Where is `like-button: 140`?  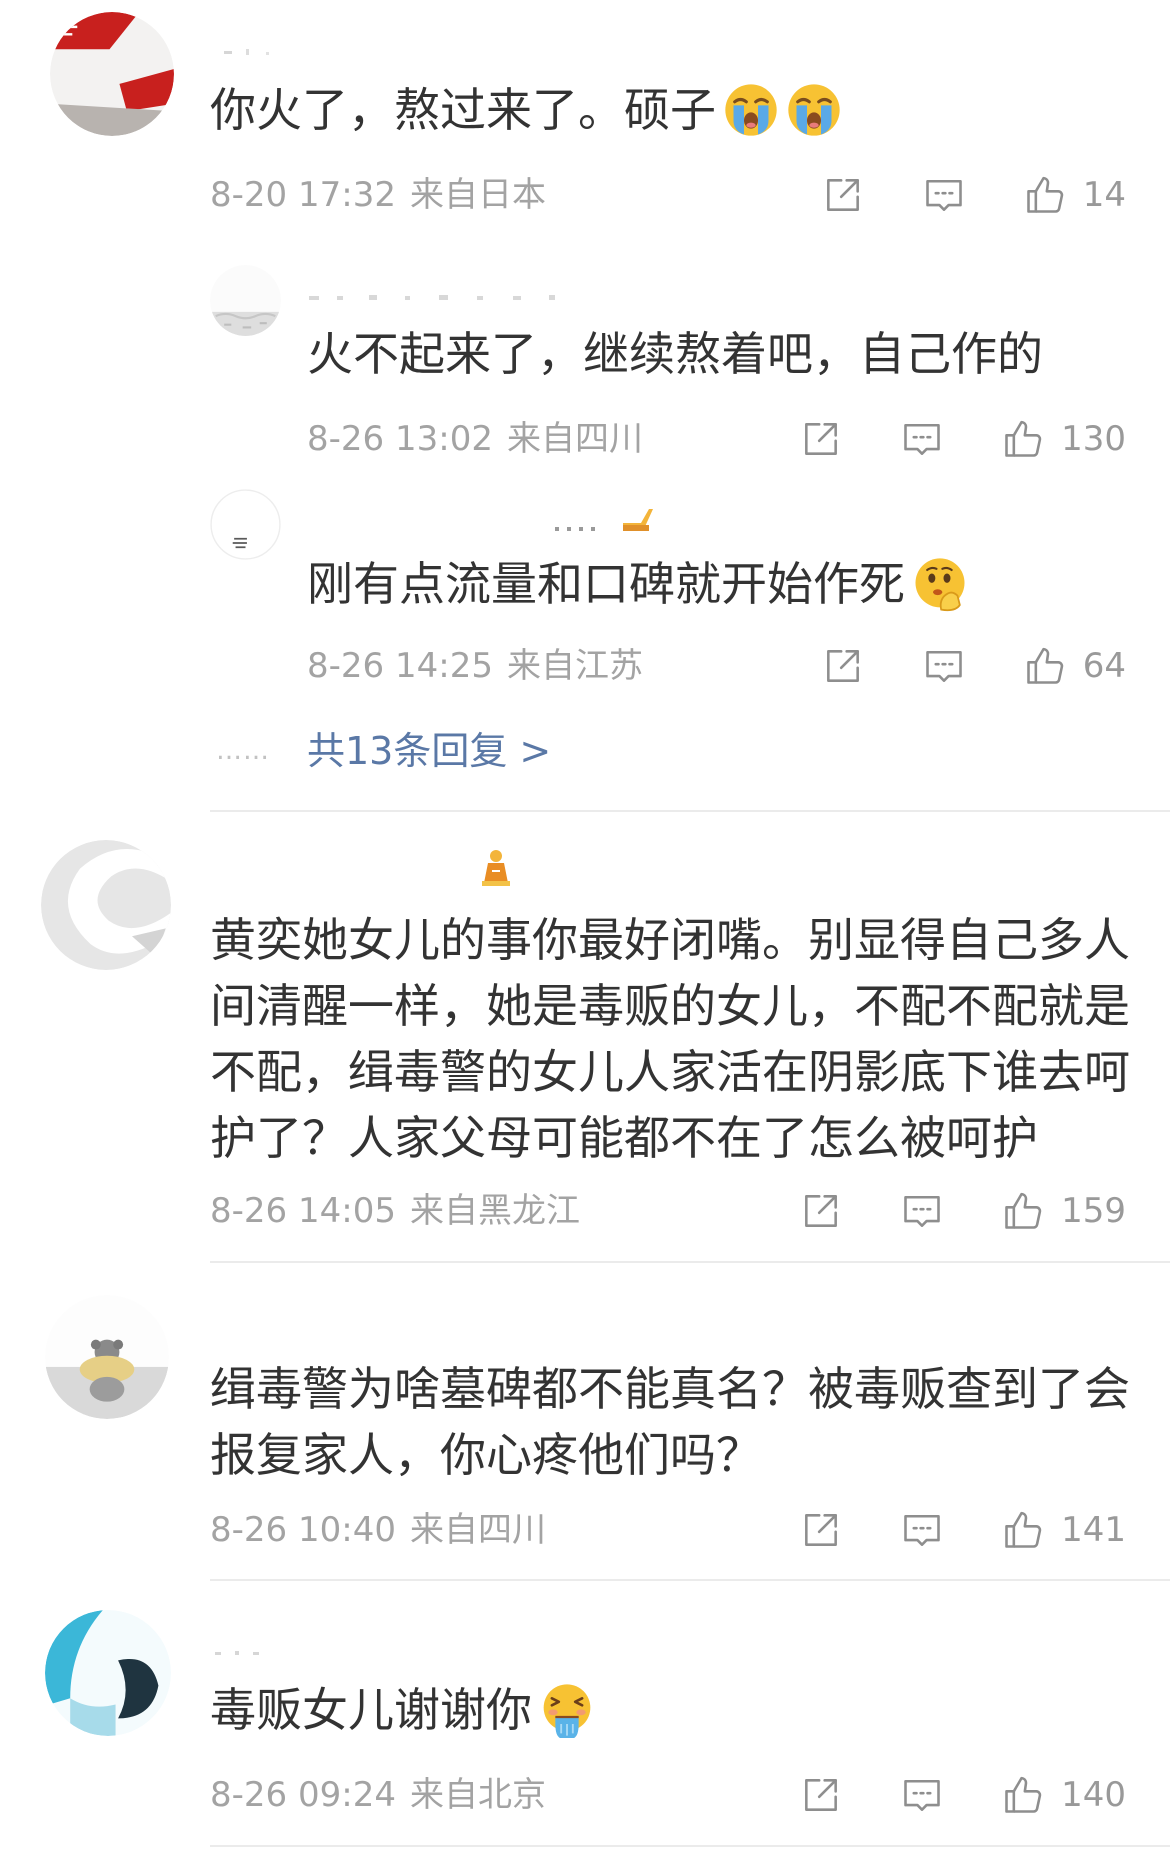
like-button: 140 is located at coordinates (1063, 1795).